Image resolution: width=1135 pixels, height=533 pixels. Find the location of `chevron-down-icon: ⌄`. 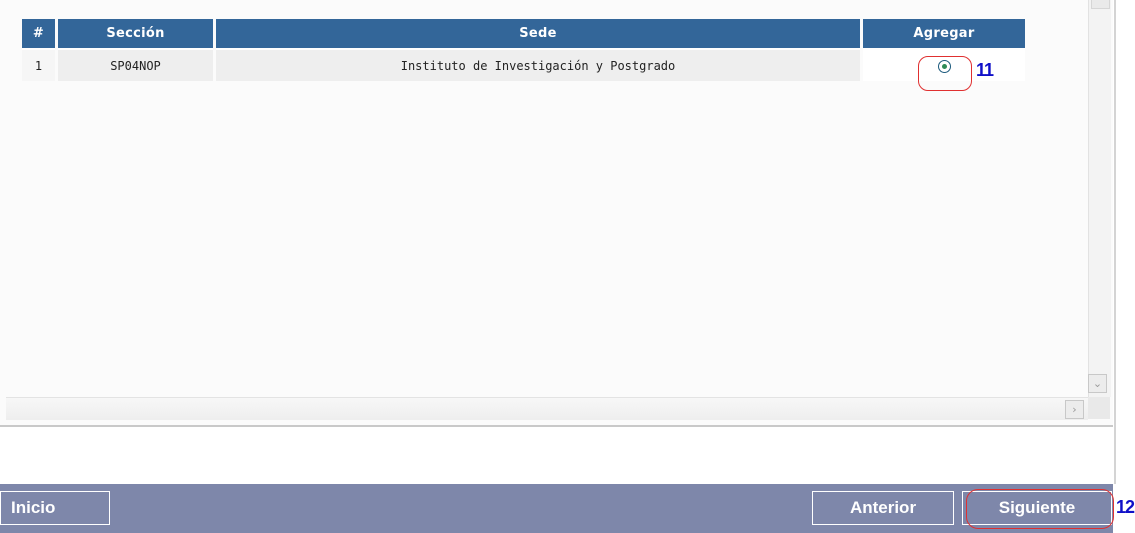

chevron-down-icon: ⌄ is located at coordinates (1097, 383).